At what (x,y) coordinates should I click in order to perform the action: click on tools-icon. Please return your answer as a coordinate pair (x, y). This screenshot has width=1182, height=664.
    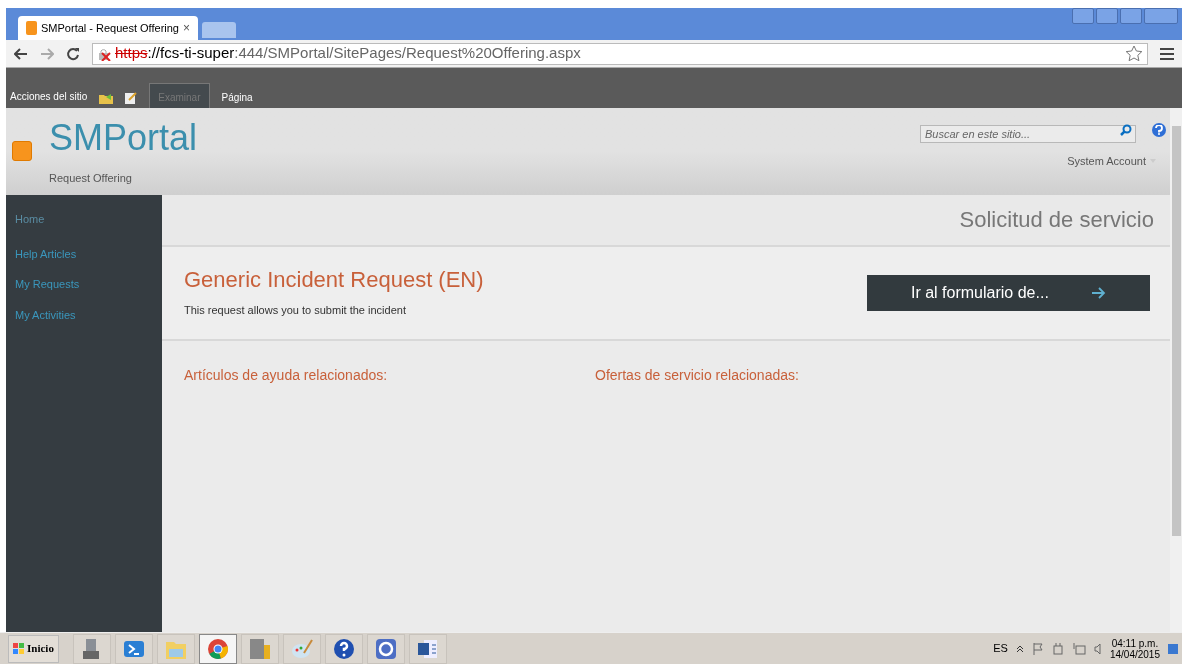
    Looking at the image, I should click on (259, 648).